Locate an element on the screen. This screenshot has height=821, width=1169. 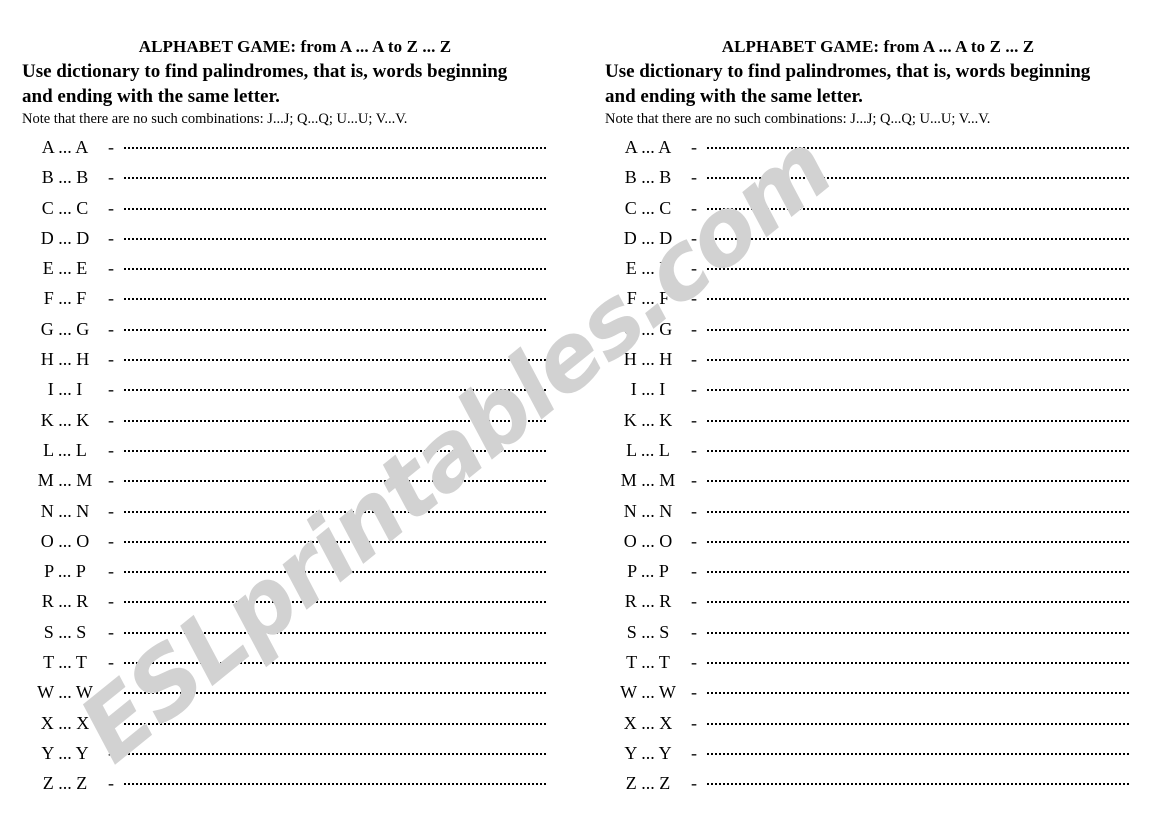
letter-pair-label: R ... R is located at coordinates (65, 601).